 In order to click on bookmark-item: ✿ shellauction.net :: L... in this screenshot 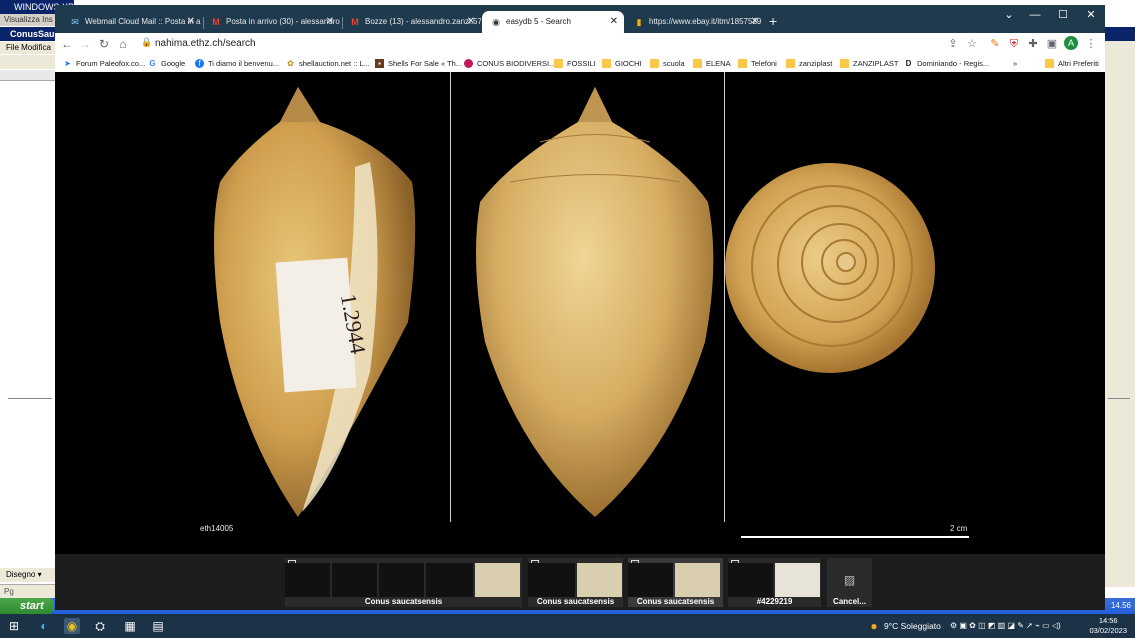, I will do `click(328, 63)`.